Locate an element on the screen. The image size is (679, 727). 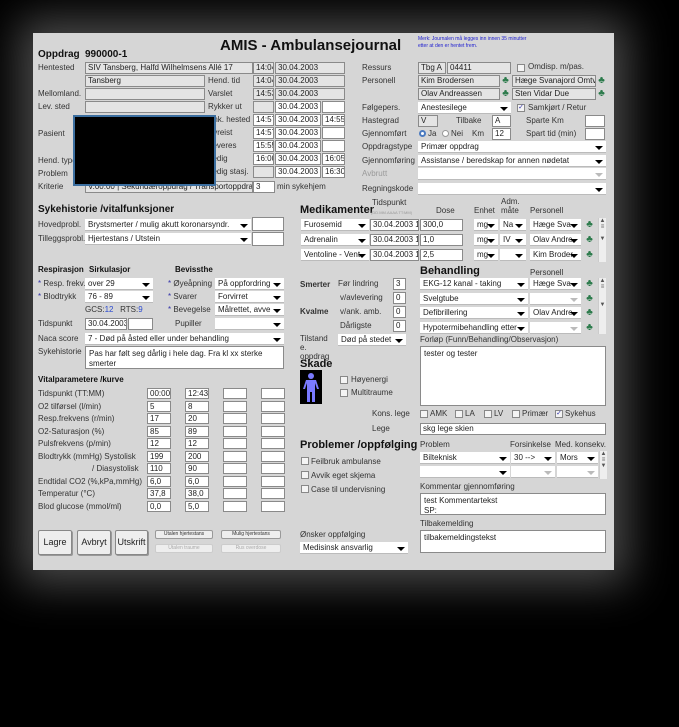
vital-field: 6,0 is located at coordinates (159, 481).